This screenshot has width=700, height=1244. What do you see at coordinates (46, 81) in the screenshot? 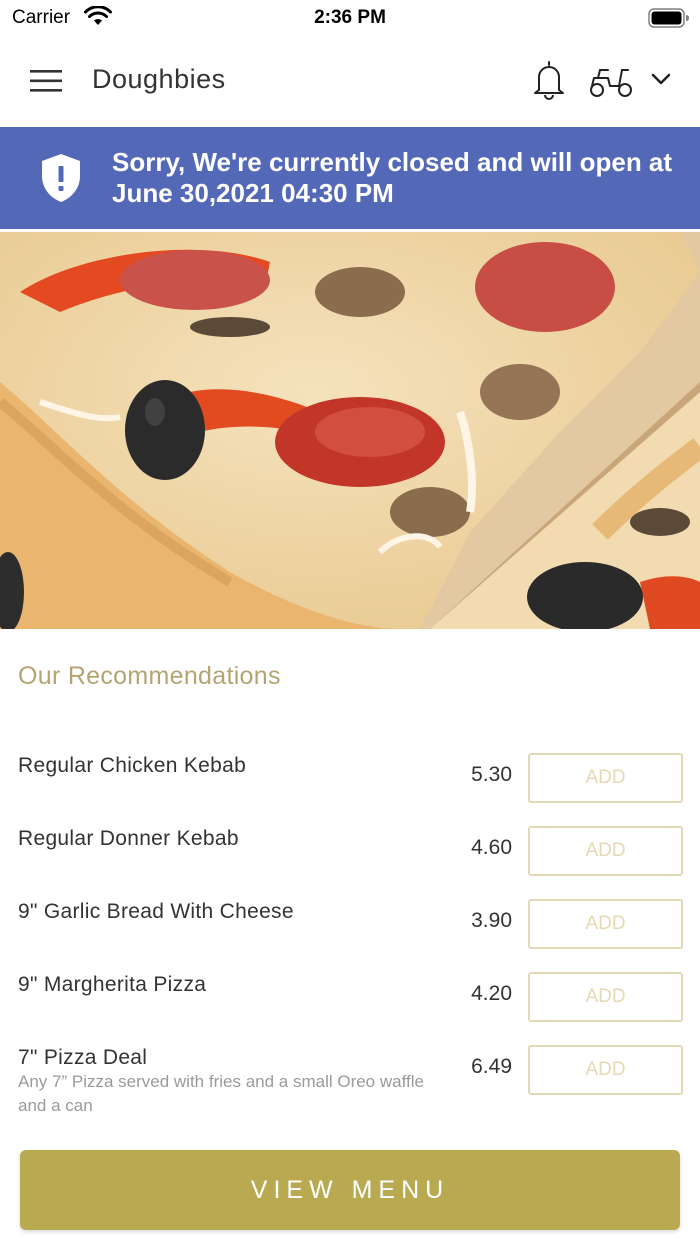
I see `menu-icon` at bounding box center [46, 81].